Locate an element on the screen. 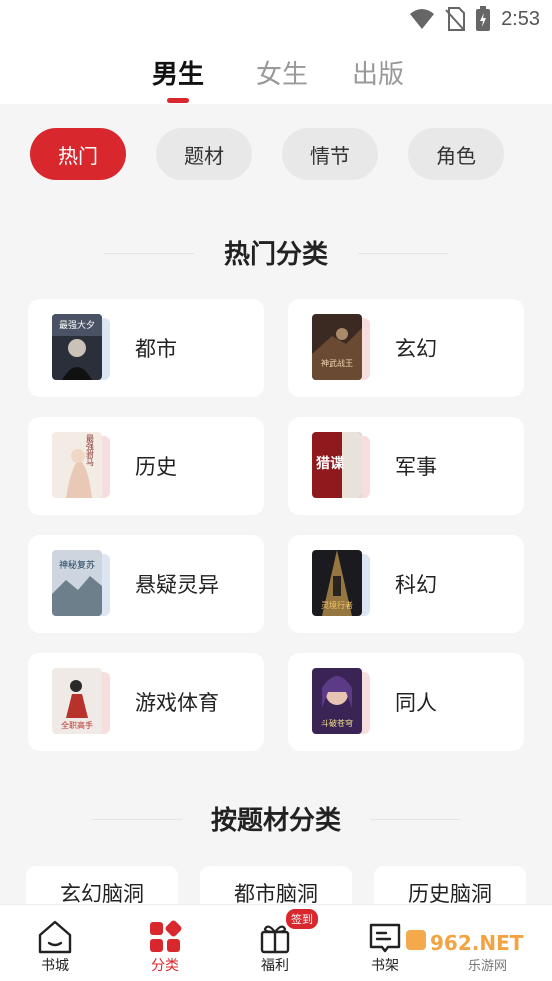  category-card-fantasy: 神武战王 玄幻 is located at coordinates (406, 348).